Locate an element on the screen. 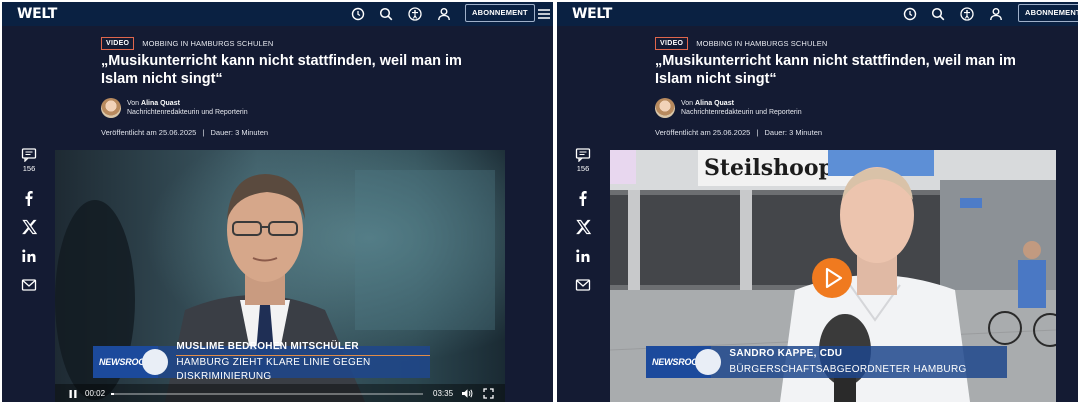 The height and width of the screenshot is (404, 1080). progress-bar is located at coordinates (267, 394).